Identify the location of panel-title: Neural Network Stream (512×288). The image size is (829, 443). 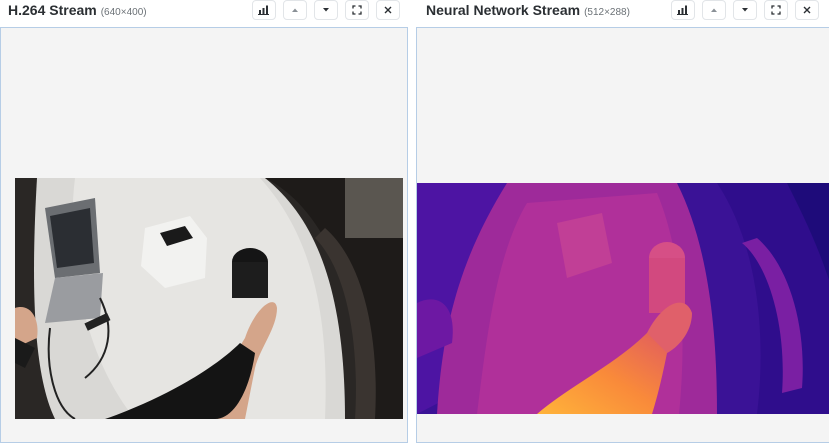
(528, 10).